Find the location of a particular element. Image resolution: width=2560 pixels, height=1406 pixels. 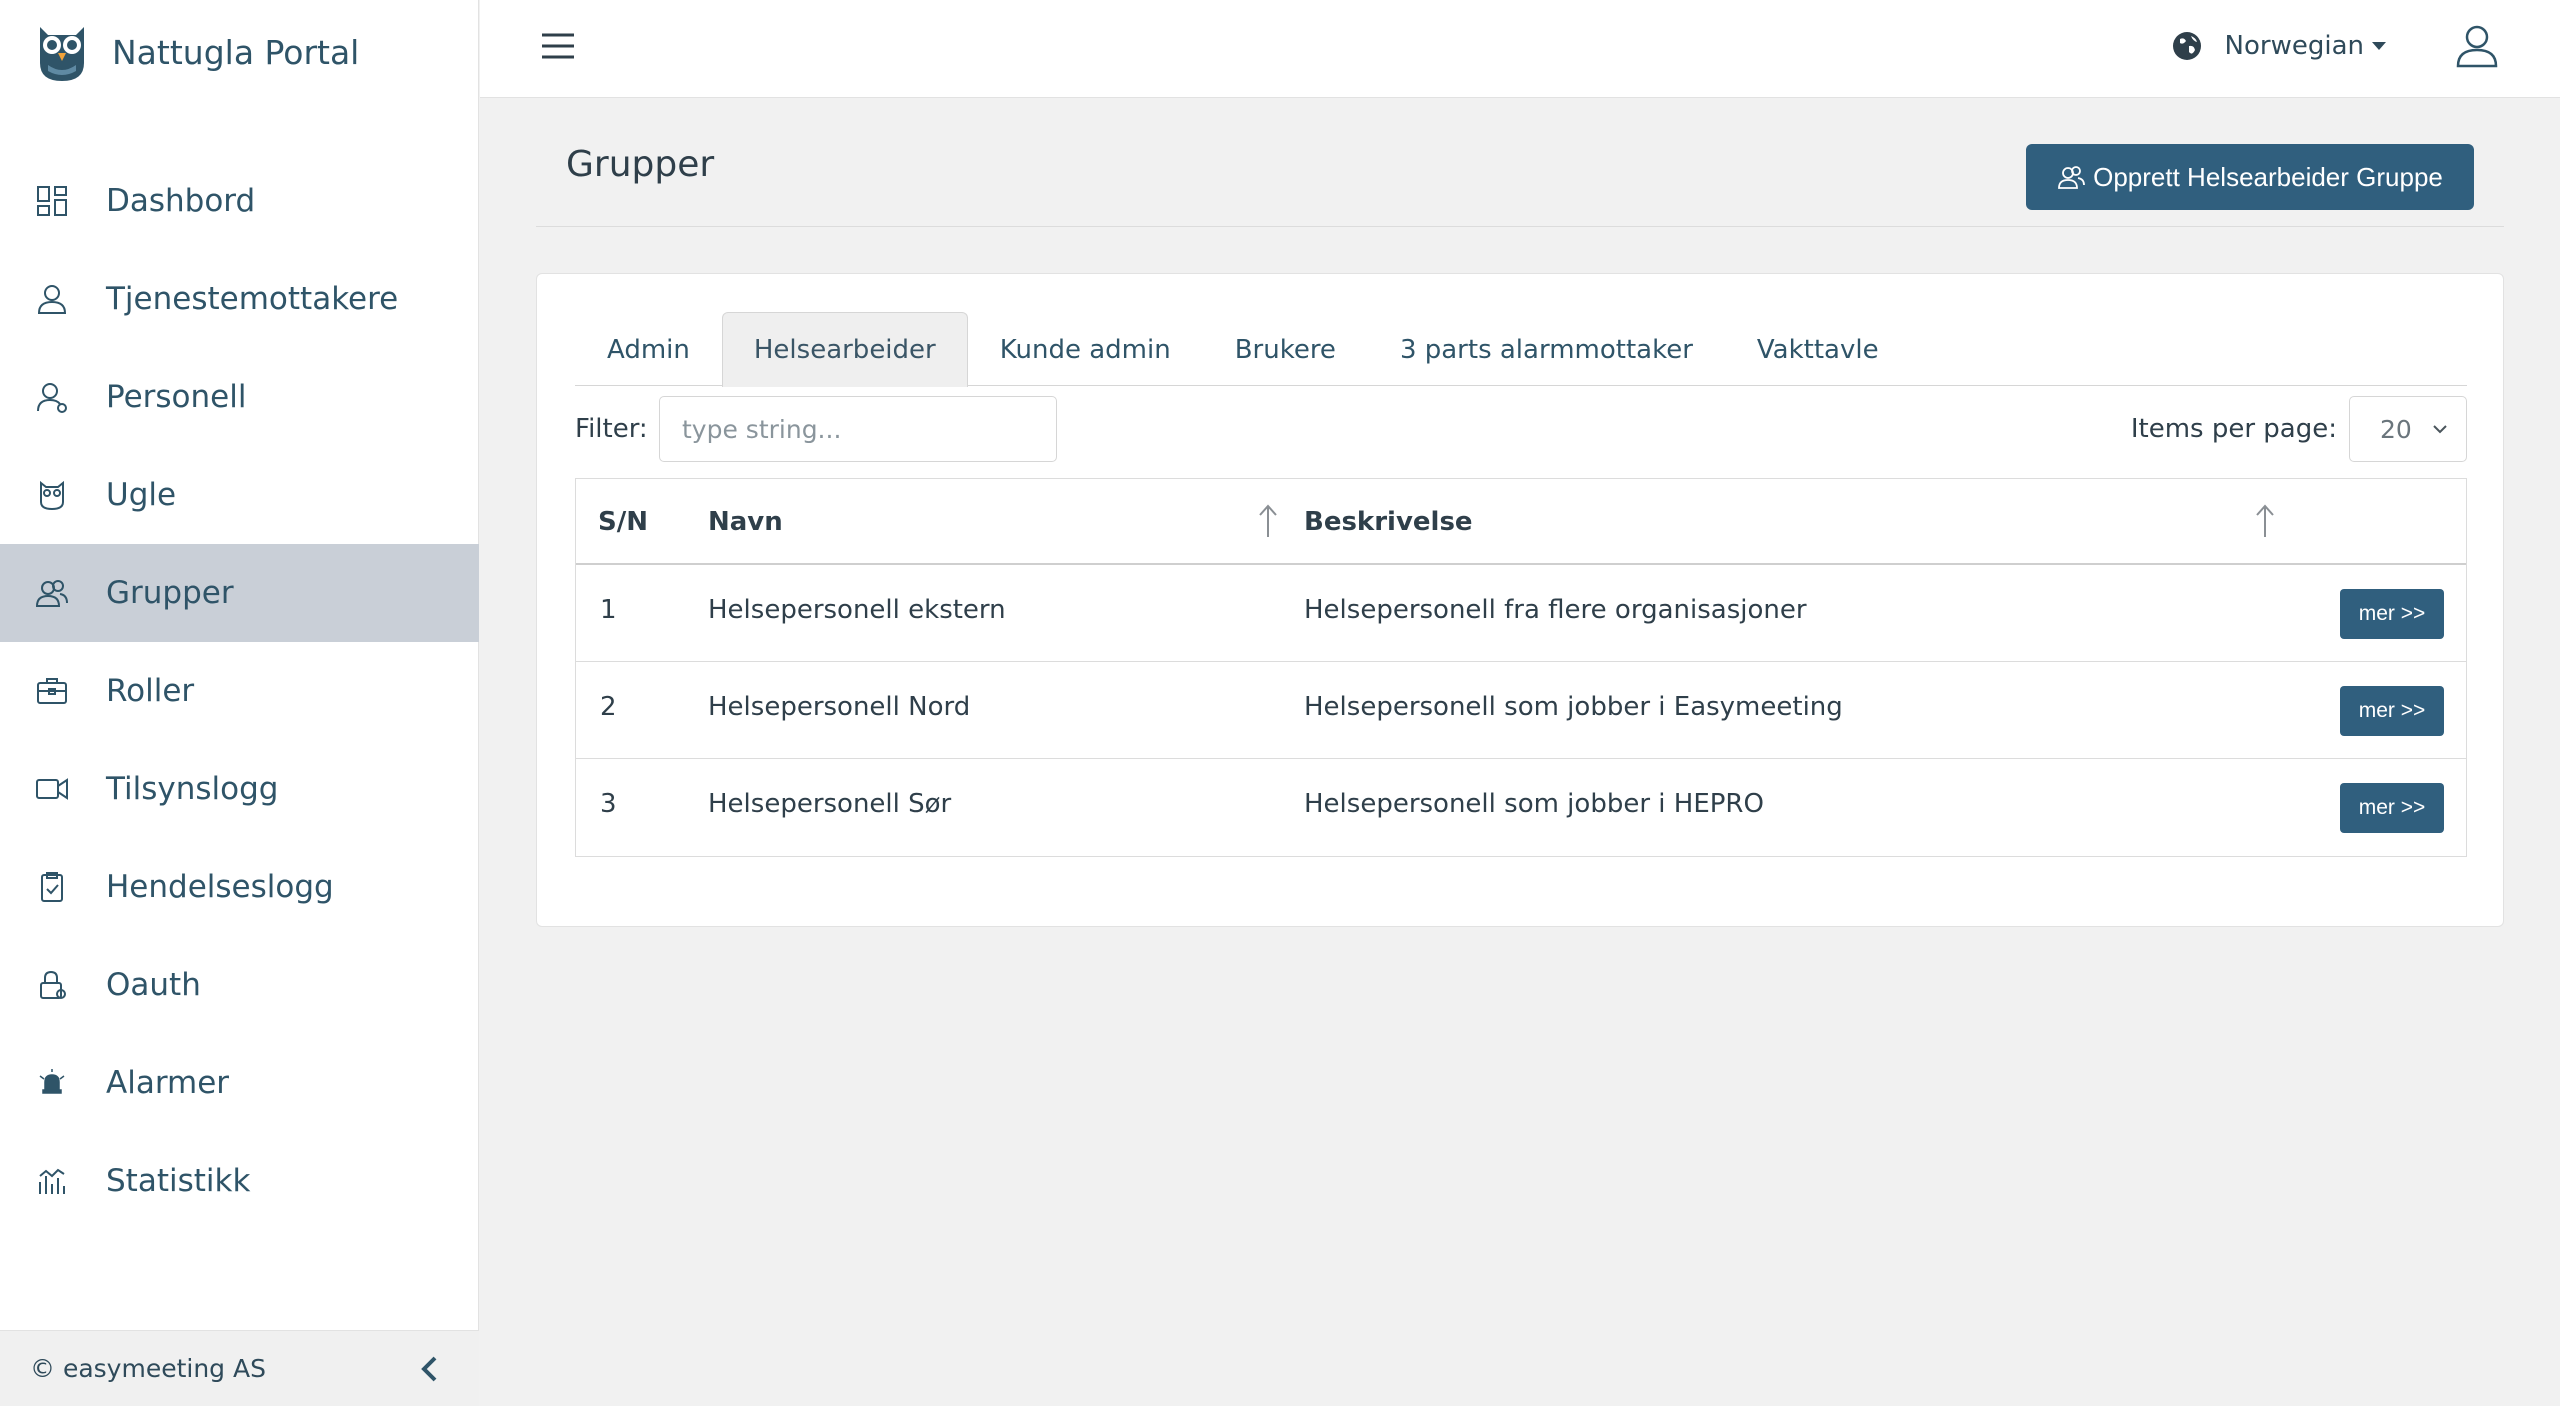

brand: Nattugla Portal is located at coordinates (196, 52).